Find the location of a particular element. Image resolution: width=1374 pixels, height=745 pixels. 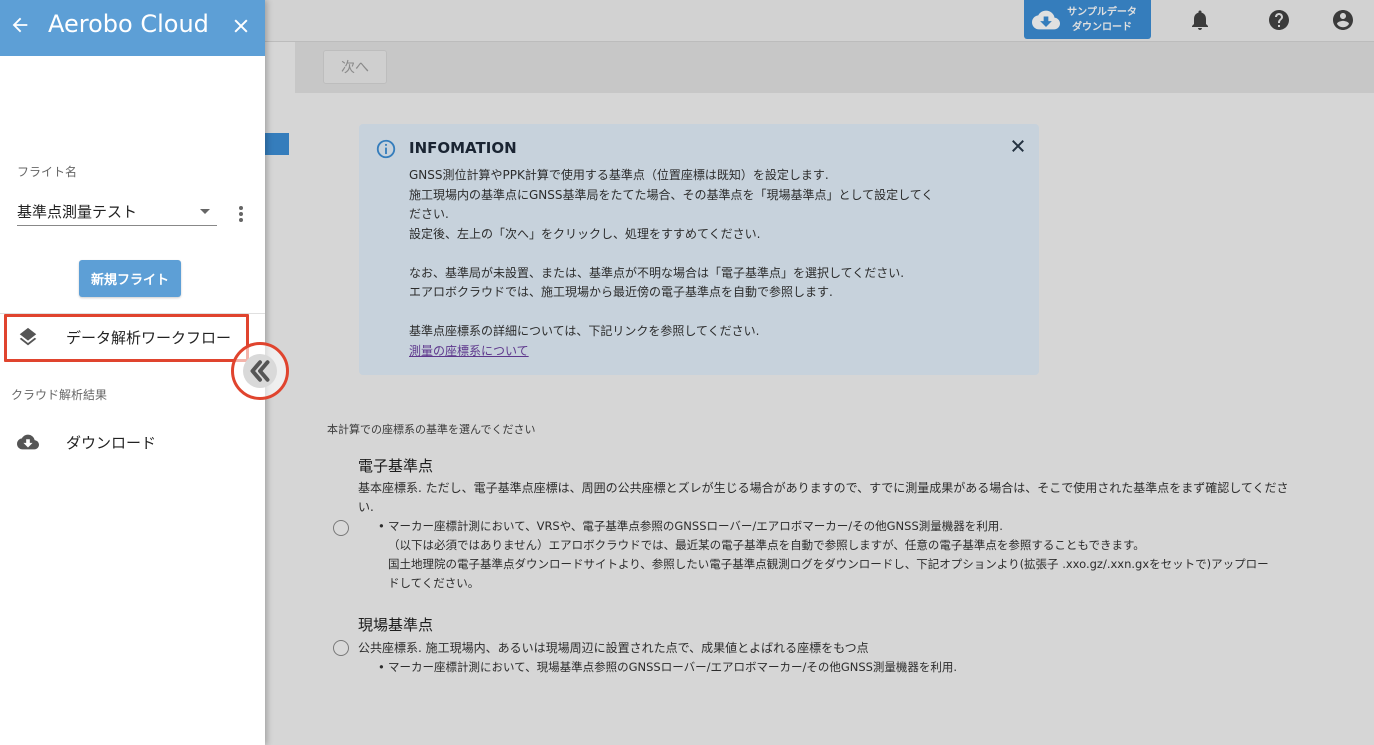

group-label: クラウド解析結果 is located at coordinates (59, 395).